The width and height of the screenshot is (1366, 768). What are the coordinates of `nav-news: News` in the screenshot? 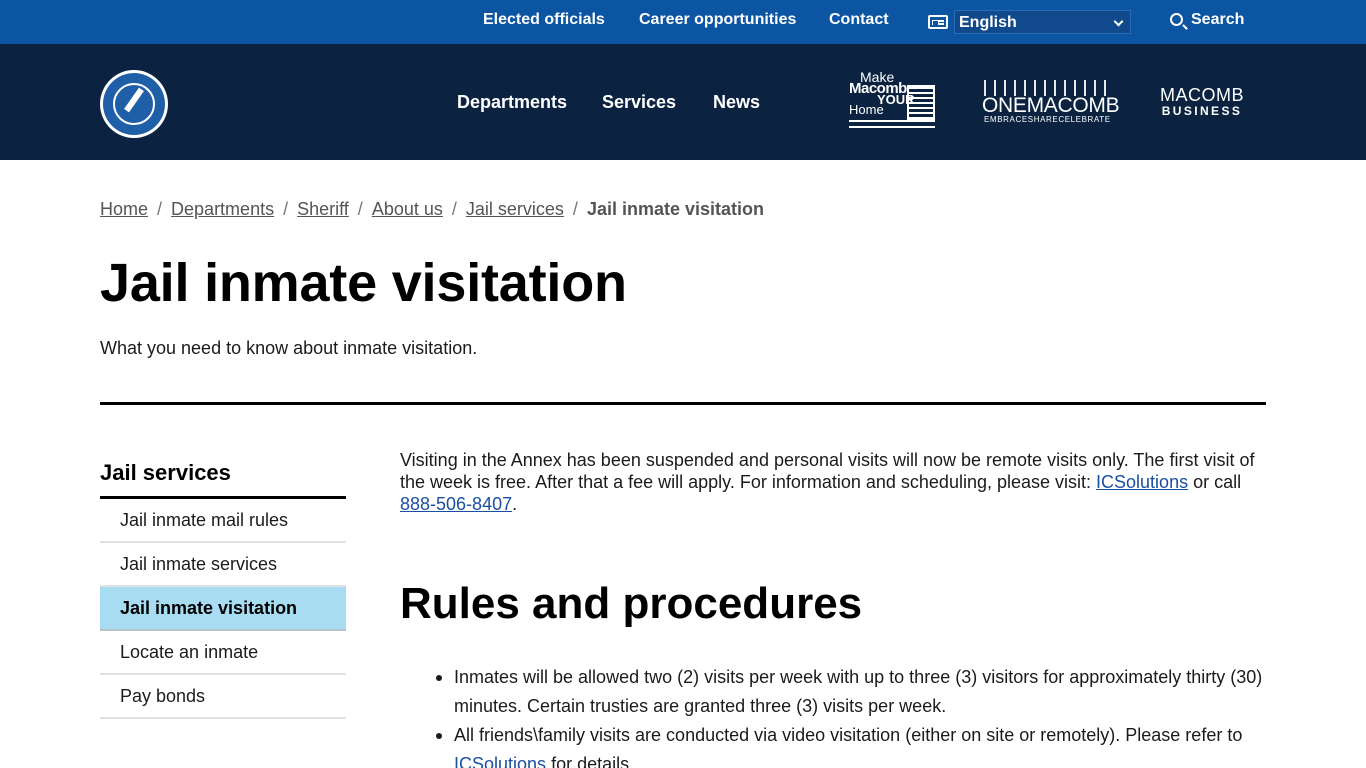 It's located at (736, 102).